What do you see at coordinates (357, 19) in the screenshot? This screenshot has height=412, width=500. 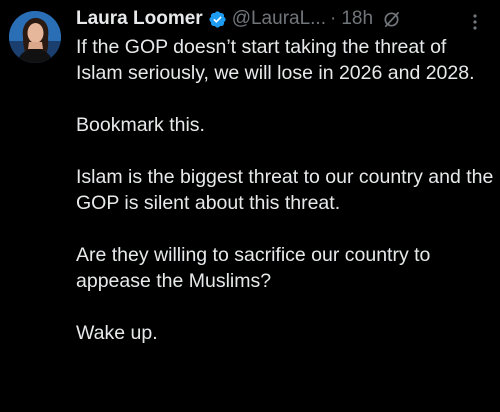 I see `tweet-timestamp: 18h` at bounding box center [357, 19].